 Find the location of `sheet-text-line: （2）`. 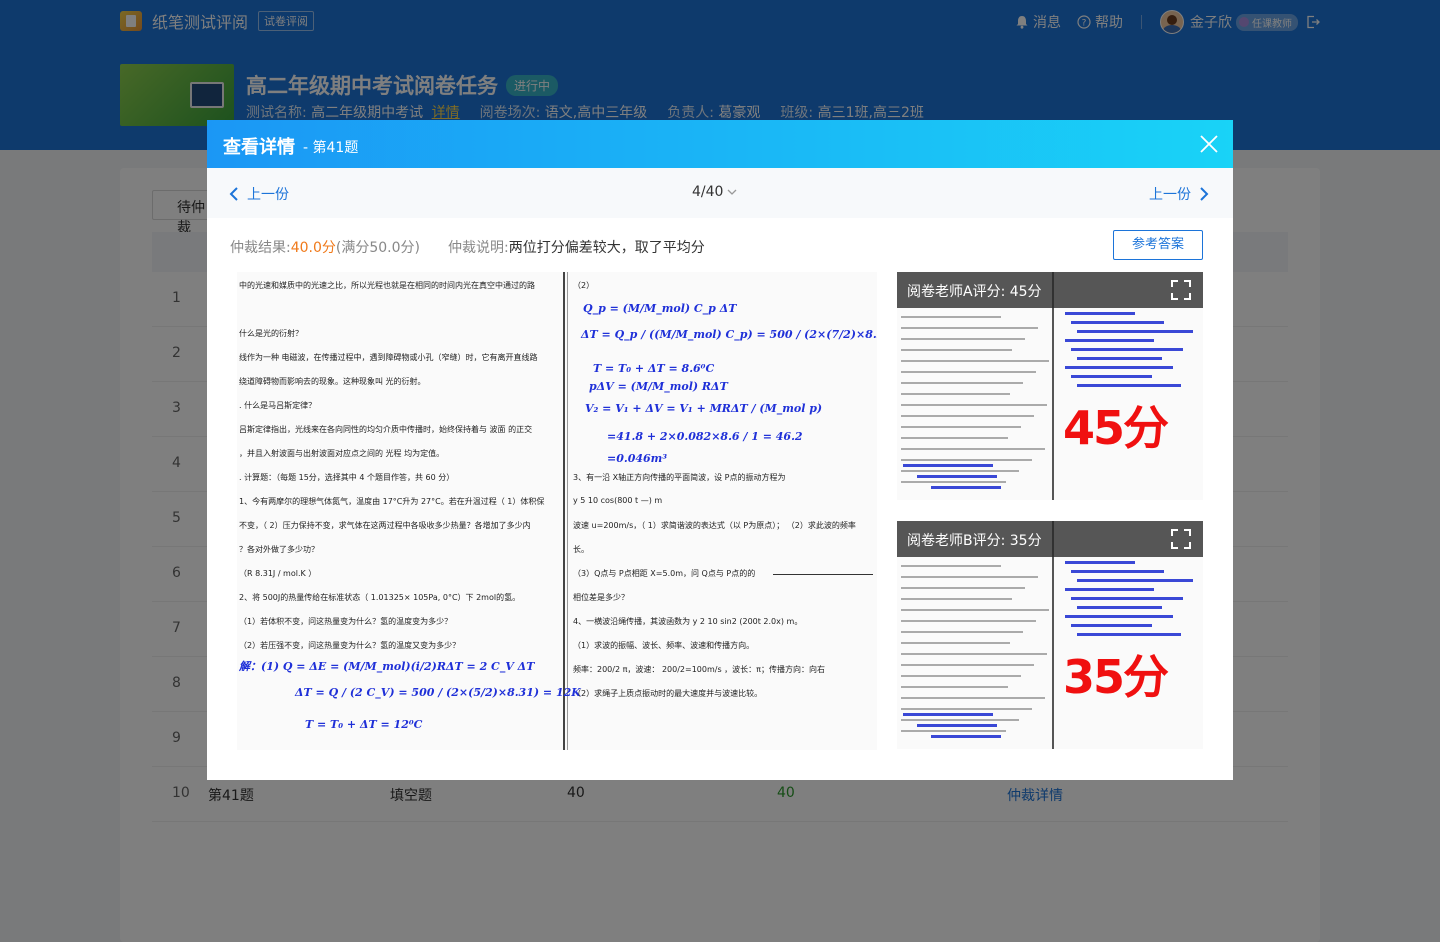

sheet-text-line: （2） is located at coordinates (584, 285).